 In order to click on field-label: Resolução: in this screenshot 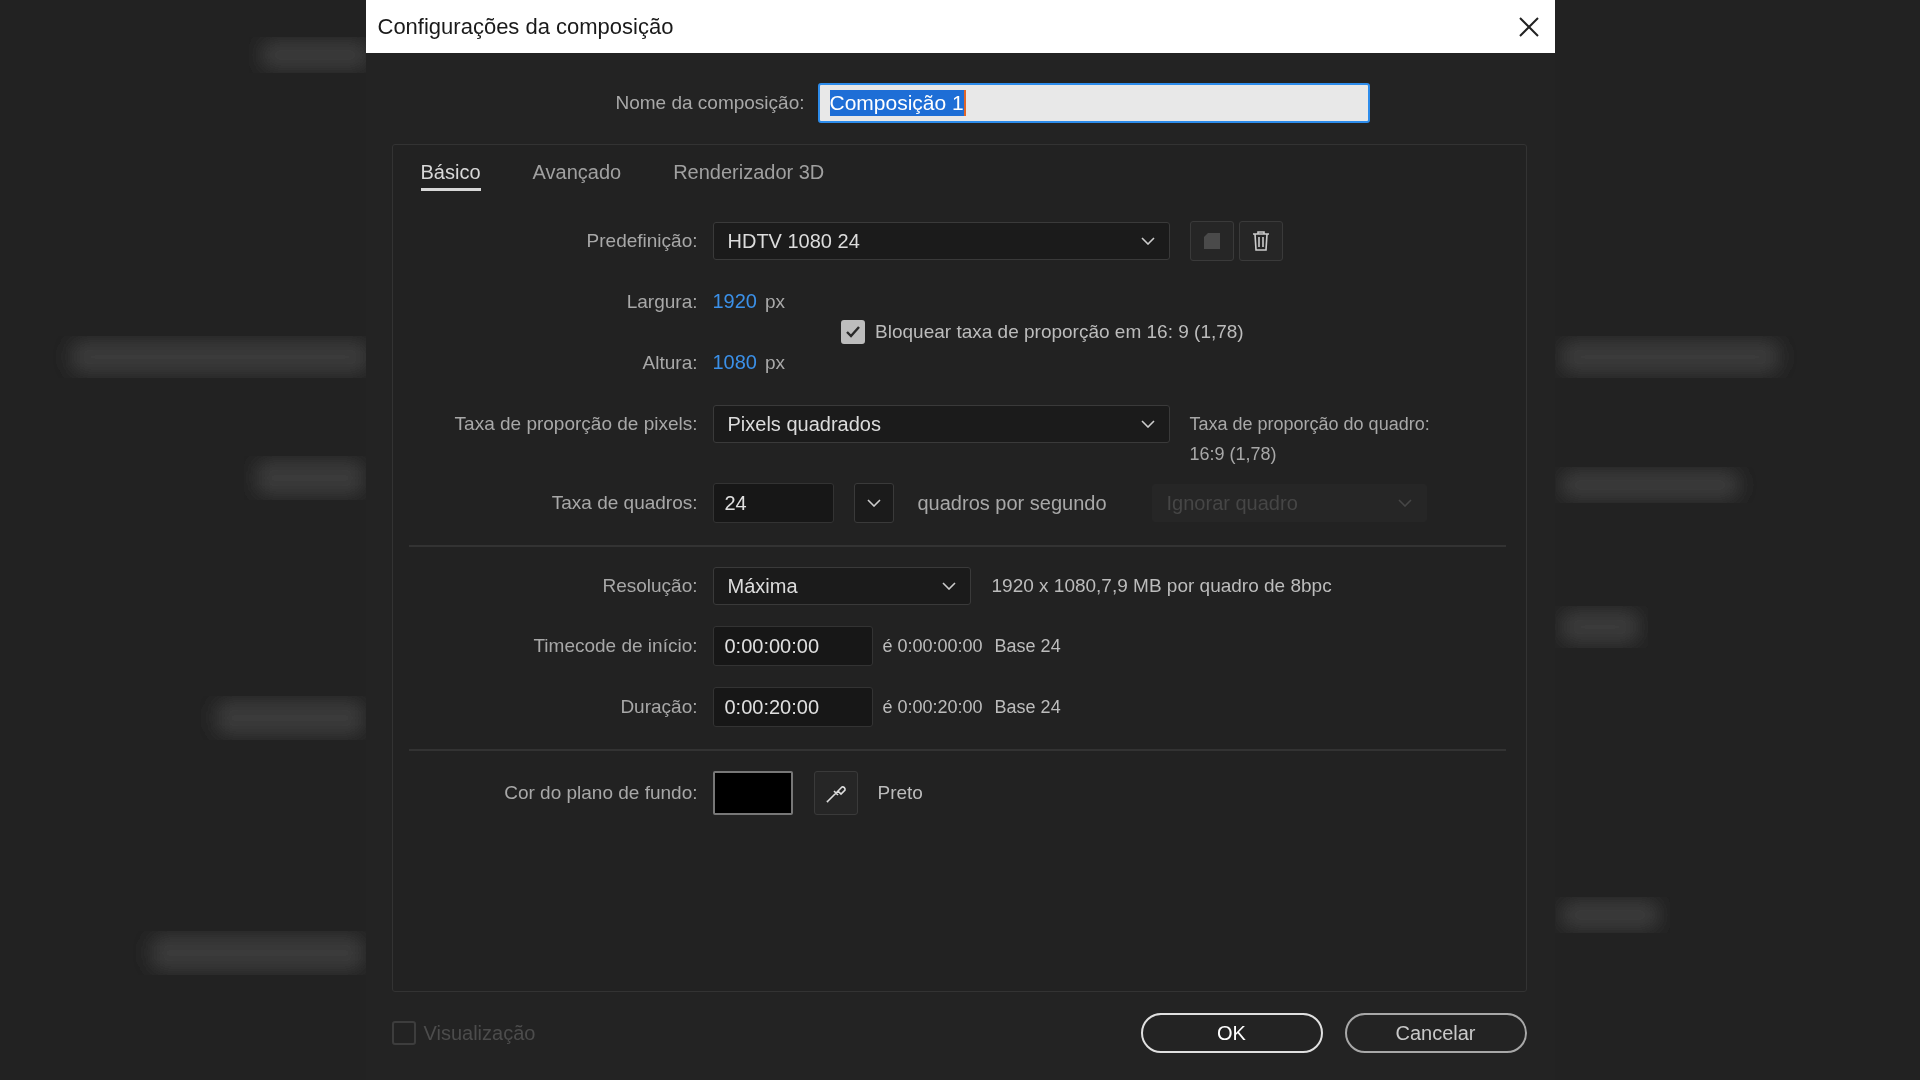, I will do `click(650, 586)`.